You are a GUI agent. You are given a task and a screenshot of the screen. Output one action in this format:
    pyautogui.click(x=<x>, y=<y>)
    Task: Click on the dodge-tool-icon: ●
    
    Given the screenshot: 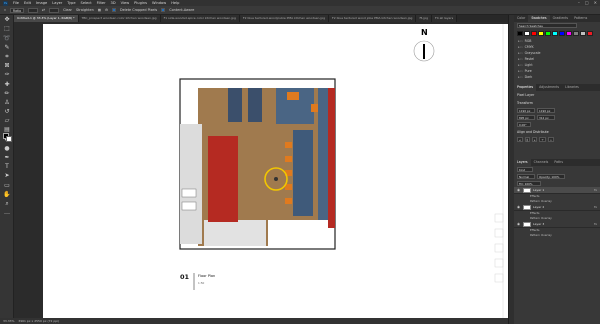 What is the action you would take?
    pyautogui.click(x=7, y=149)
    